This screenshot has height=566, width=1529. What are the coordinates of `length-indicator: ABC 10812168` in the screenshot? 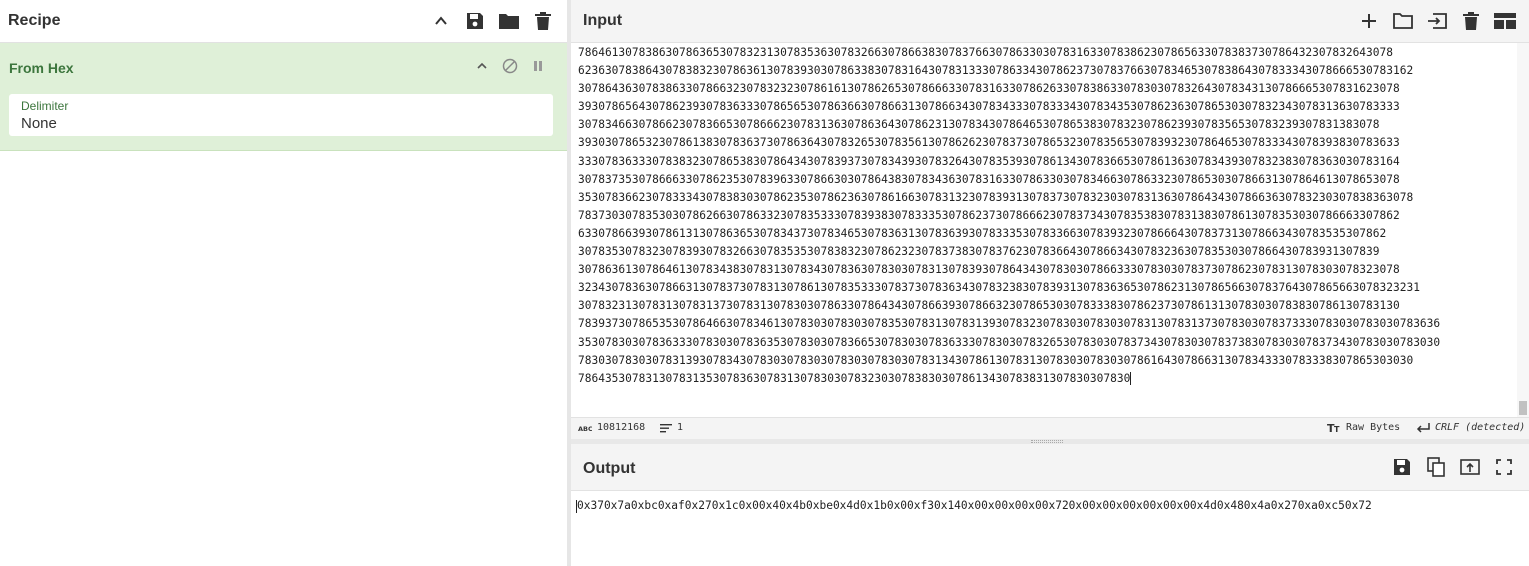 It's located at (611, 427).